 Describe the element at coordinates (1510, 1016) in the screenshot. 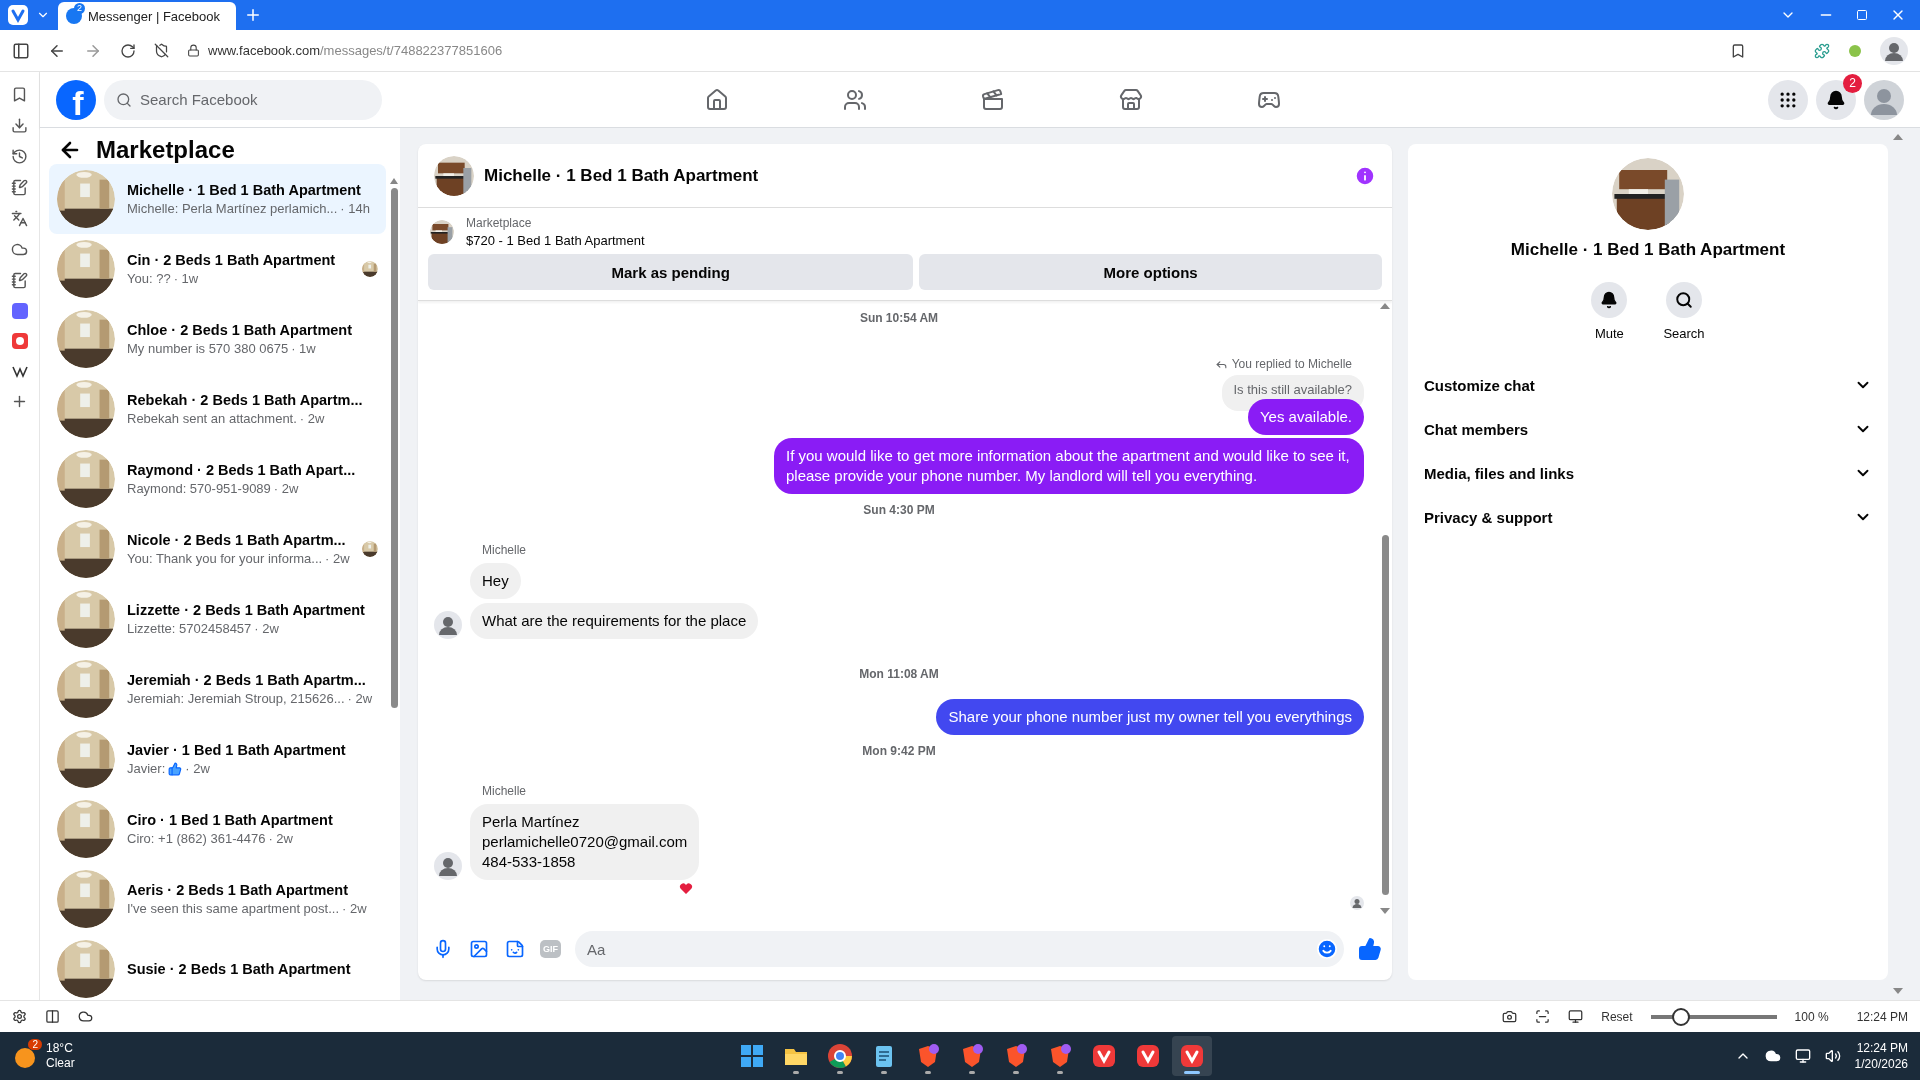

I see `capture-icon` at that location.